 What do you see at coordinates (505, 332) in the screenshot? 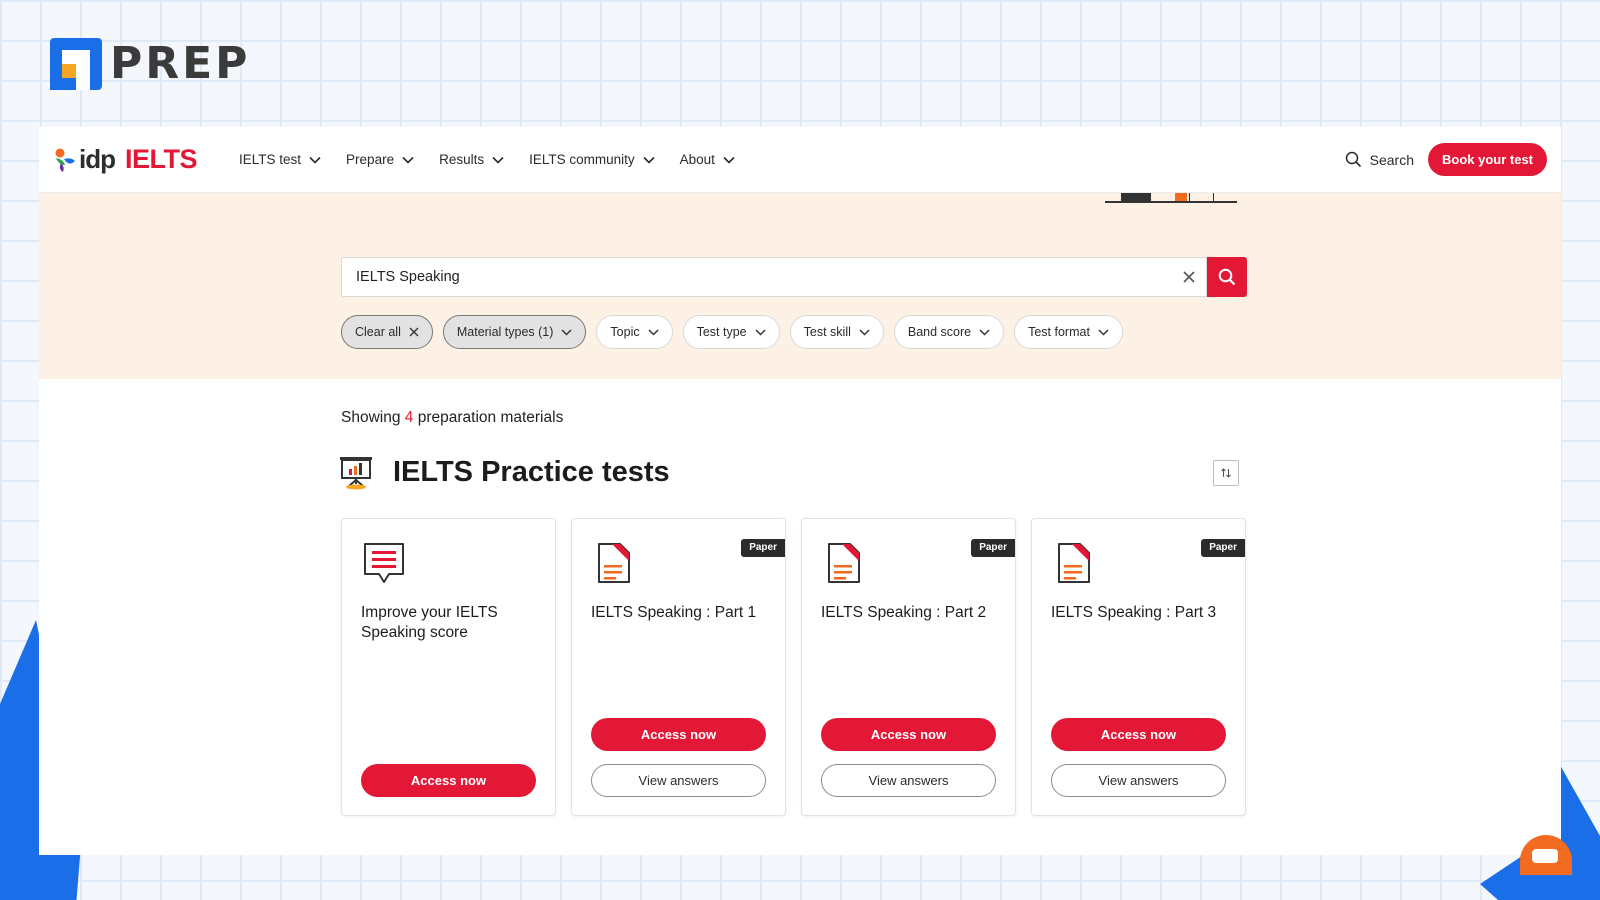
I see `chip-label: Material types (1)` at bounding box center [505, 332].